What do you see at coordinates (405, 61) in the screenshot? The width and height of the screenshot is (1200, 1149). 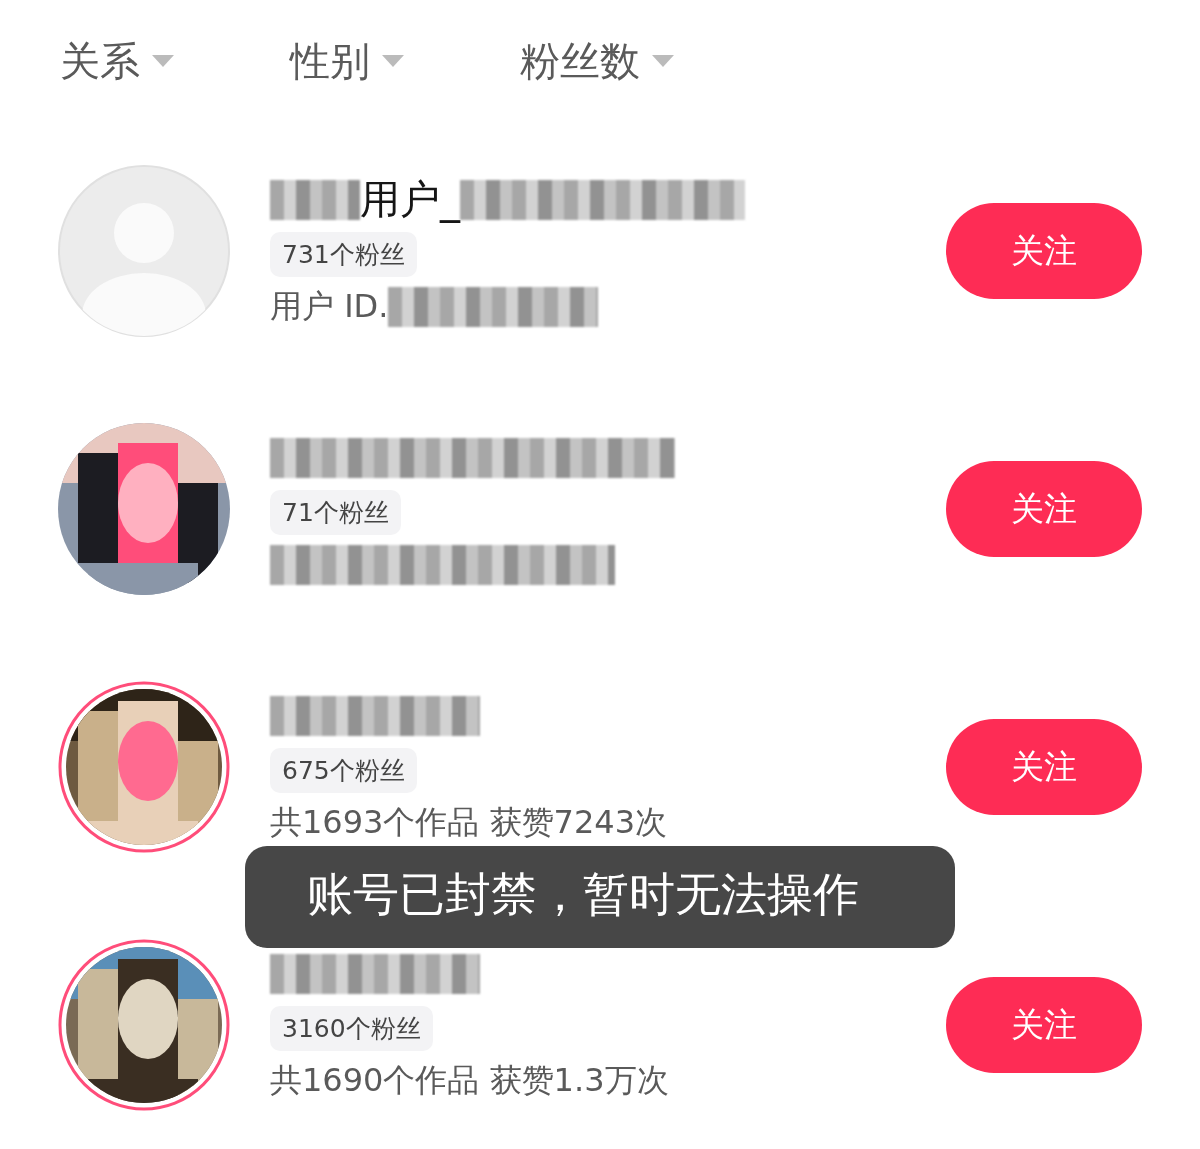 I see `filter-dropdown: 性别` at bounding box center [405, 61].